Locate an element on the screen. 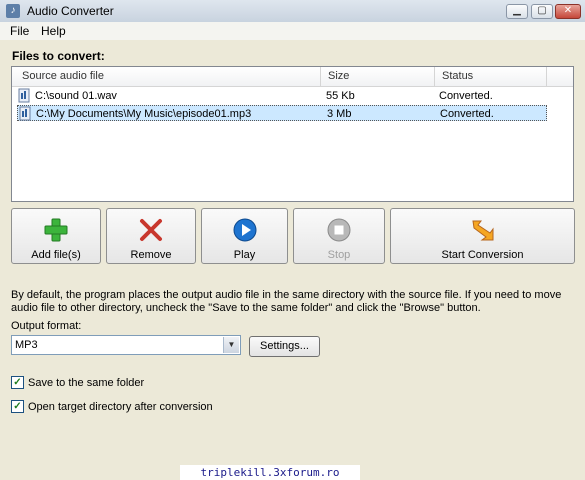 The height and width of the screenshot is (480, 585). list-header: Source audio file Size Status is located at coordinates (292, 77).